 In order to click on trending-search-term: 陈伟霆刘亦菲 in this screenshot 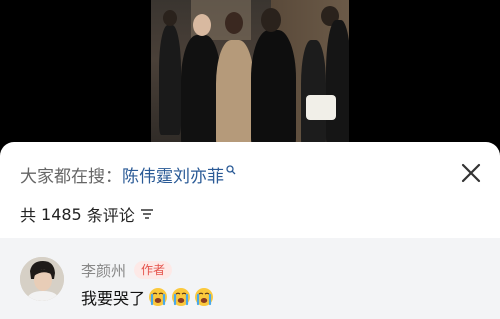, I will do `click(173, 174)`.